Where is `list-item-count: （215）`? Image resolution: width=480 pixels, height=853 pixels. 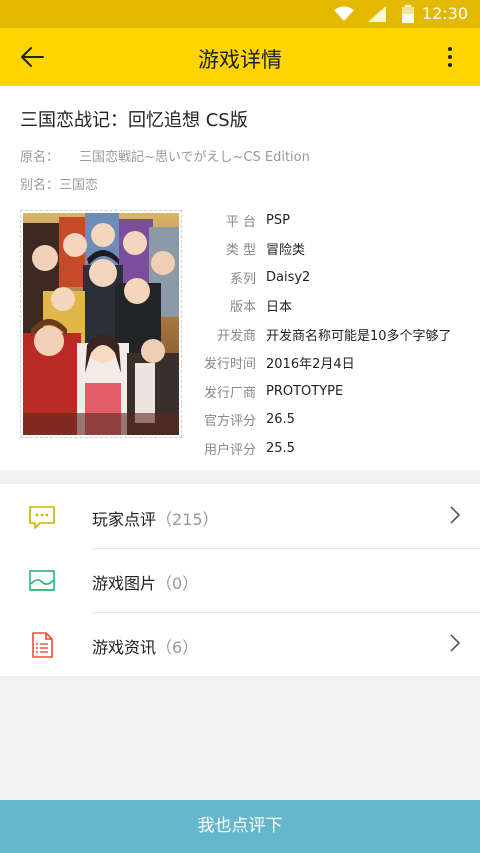
list-item-count: （215） is located at coordinates (187, 519).